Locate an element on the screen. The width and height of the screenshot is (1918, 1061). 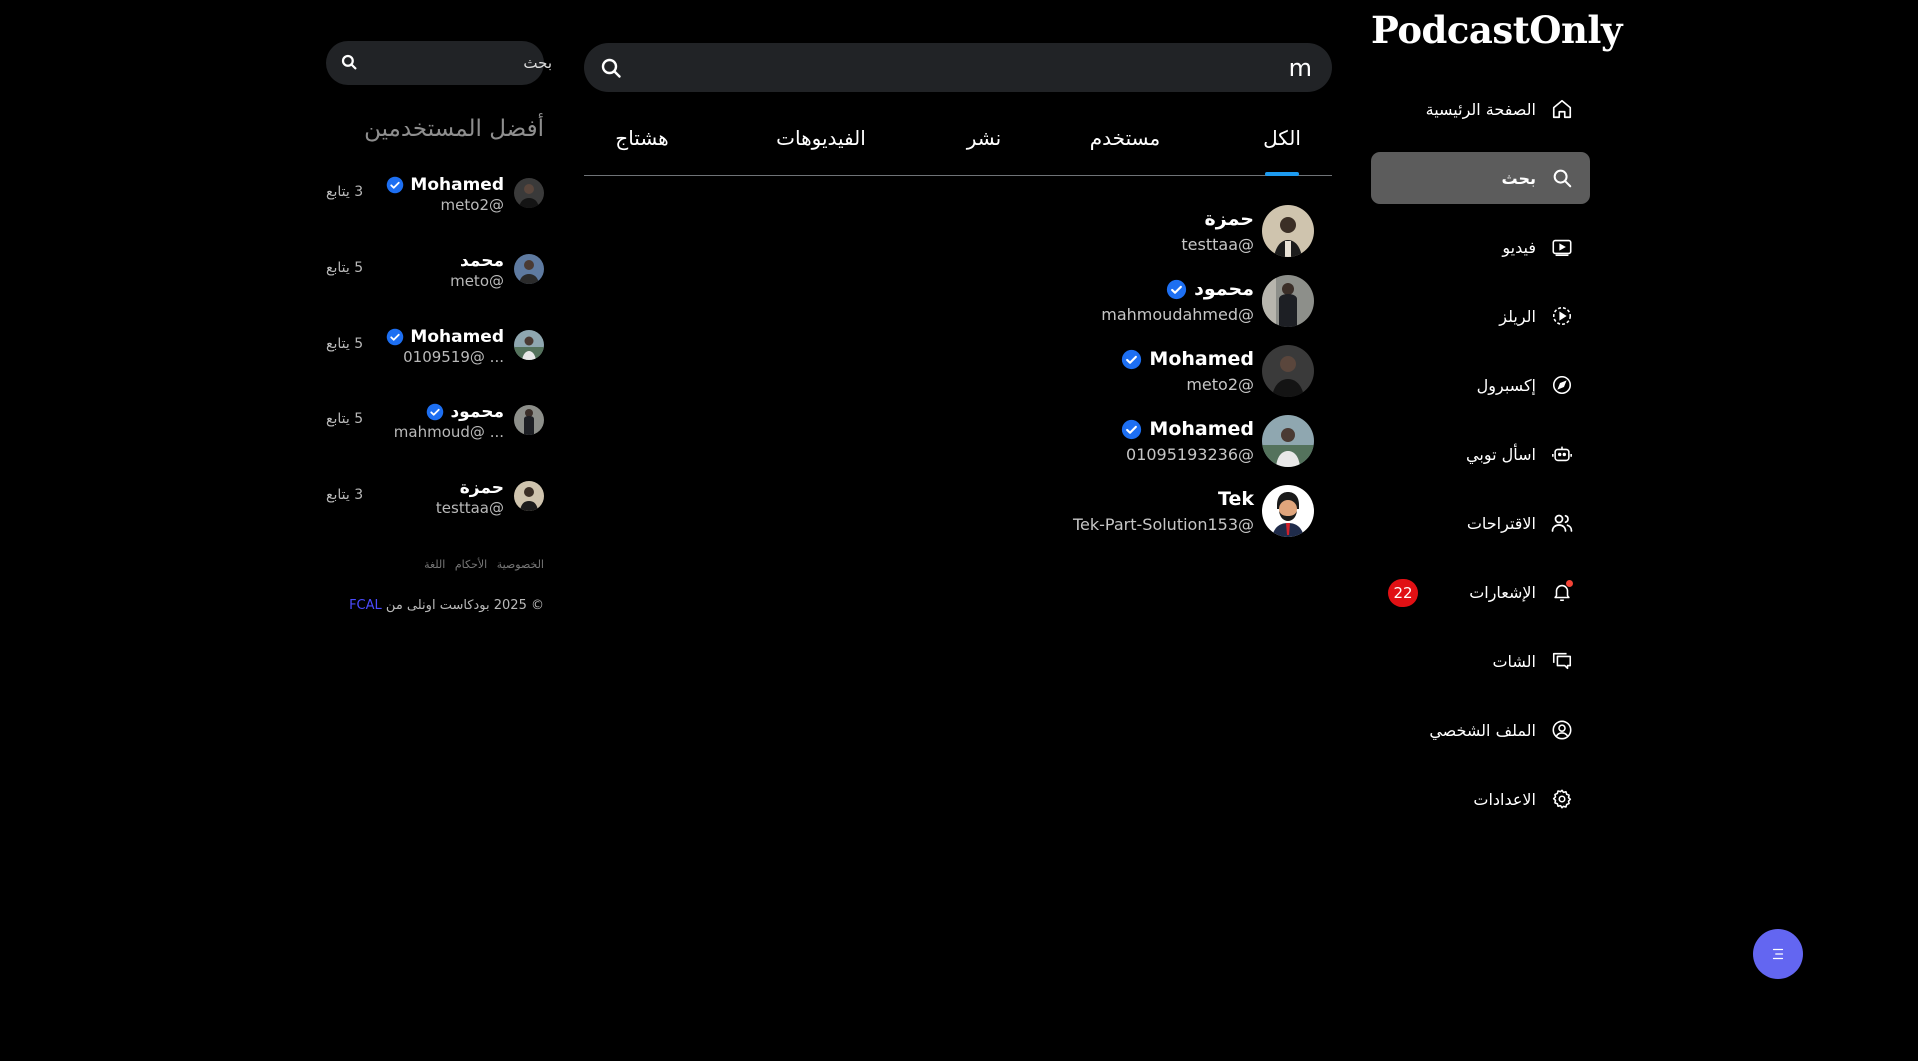
top-user-handle: meto@ is located at coordinates (477, 281).